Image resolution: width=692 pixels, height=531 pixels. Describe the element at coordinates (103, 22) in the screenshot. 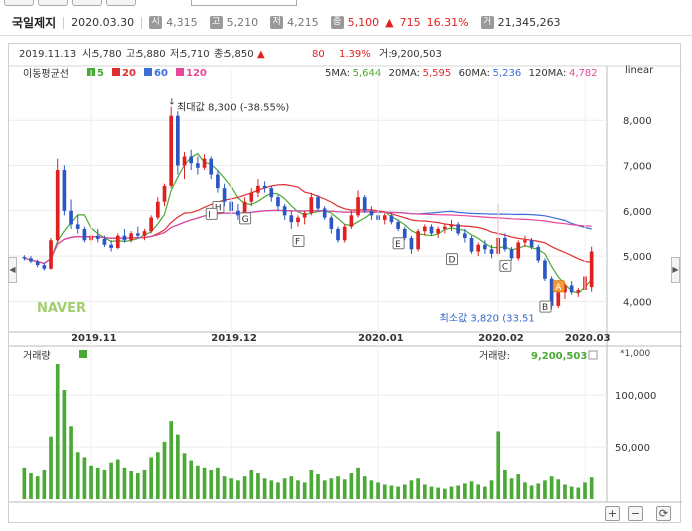

I see `trade-date: 2020.03.30` at that location.